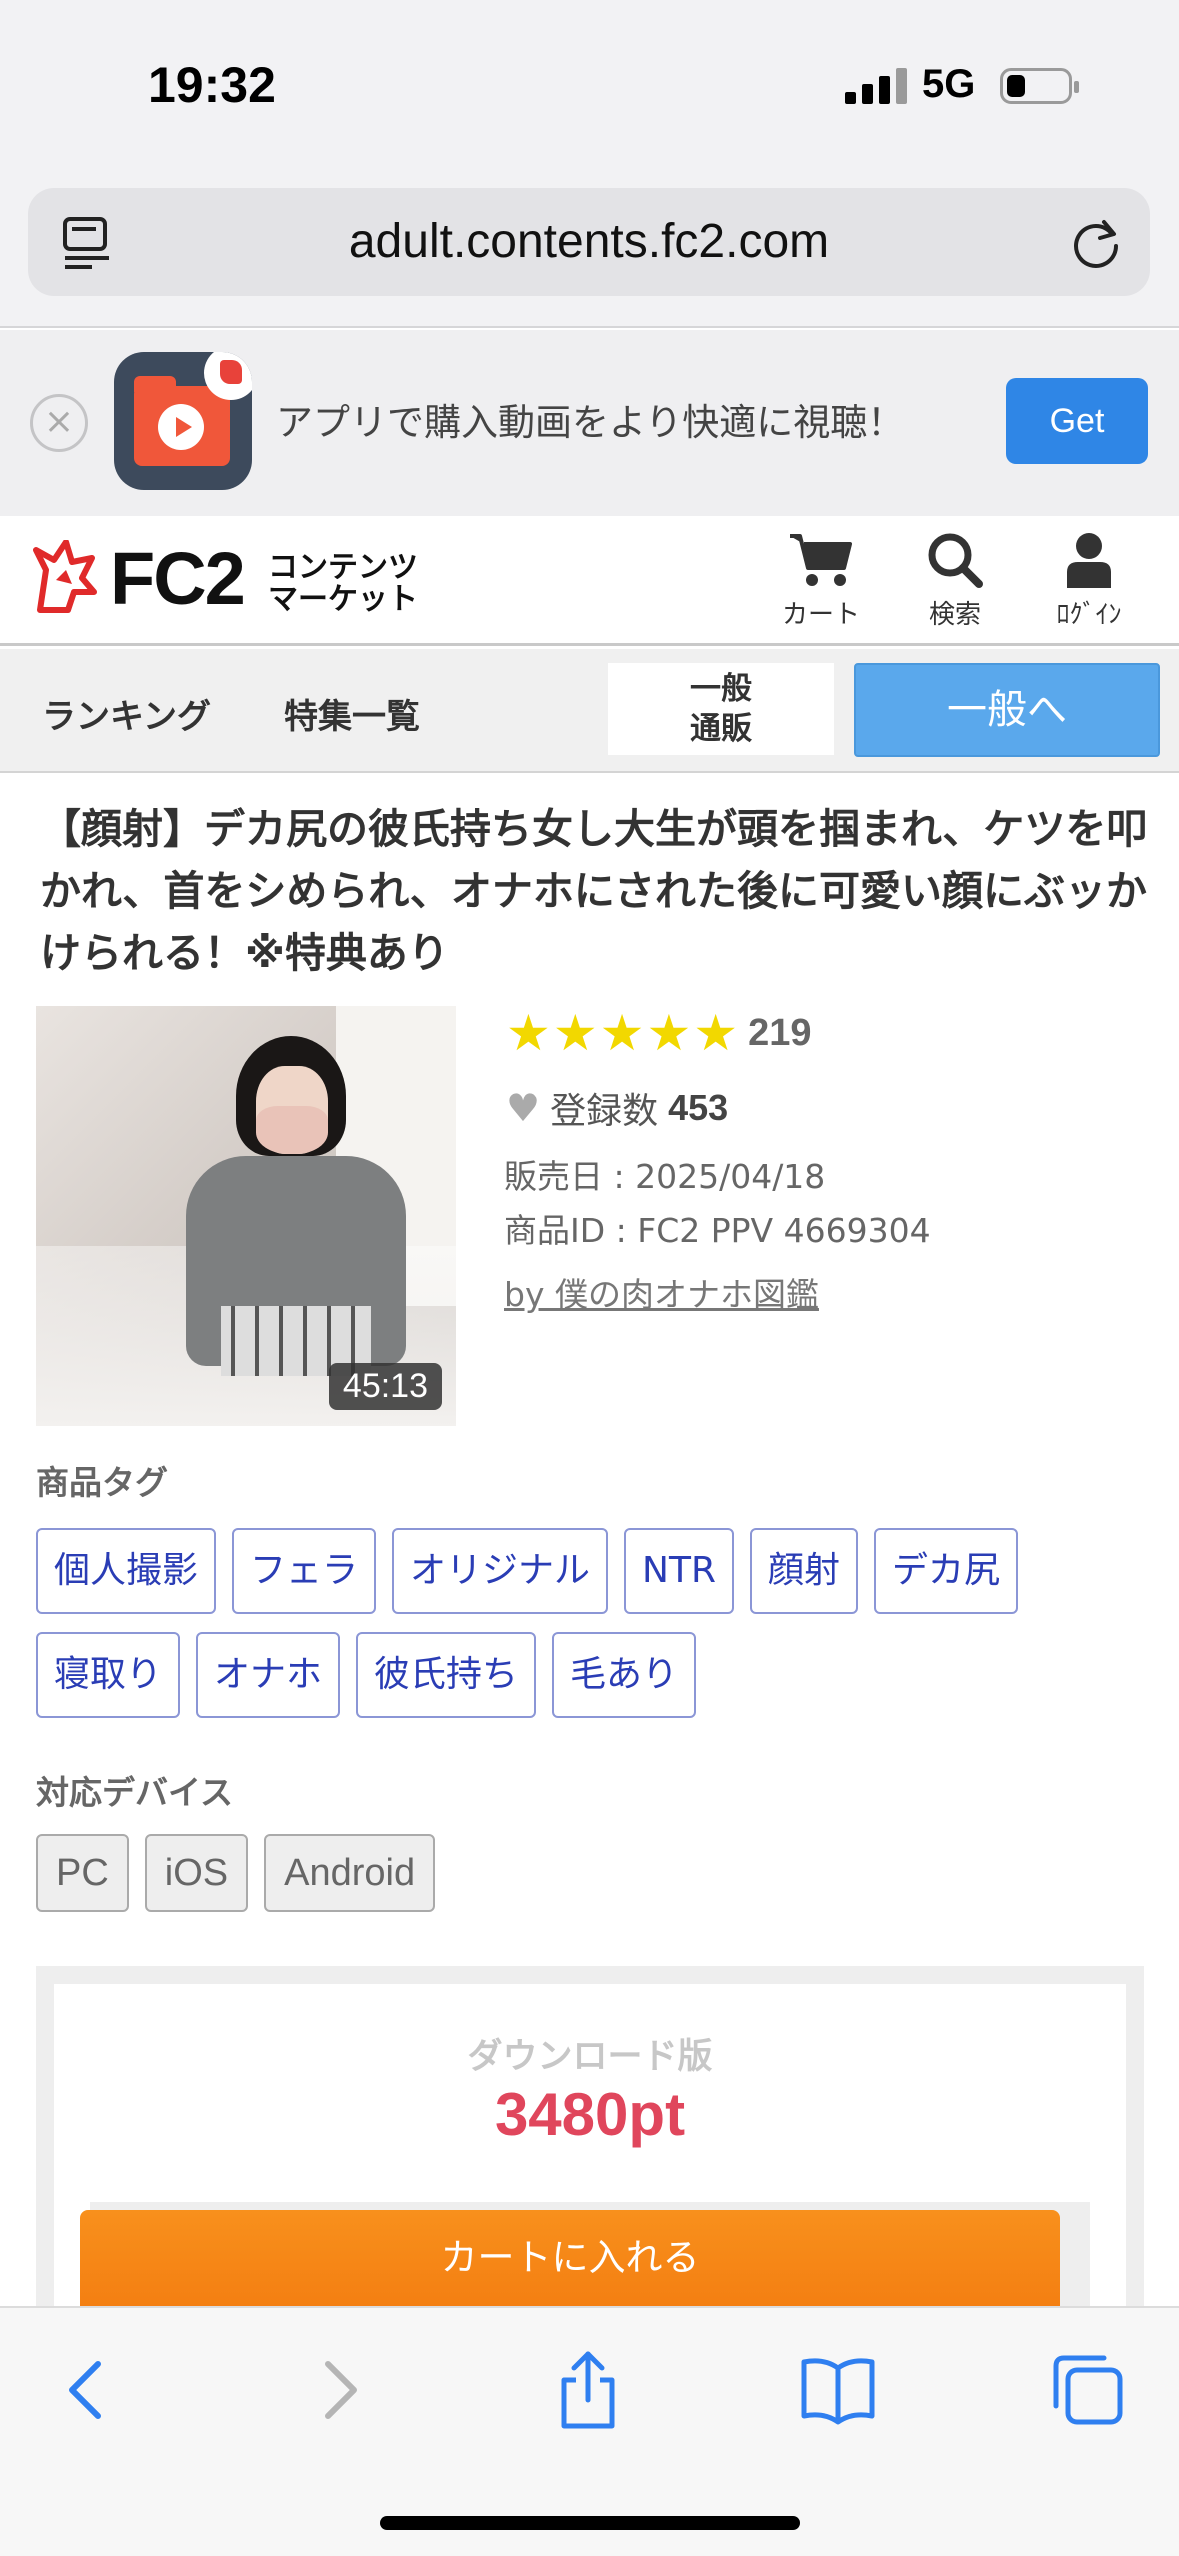 The image size is (1179, 2556). What do you see at coordinates (721, 689) in the screenshot?
I see `mode-line1: 一般` at bounding box center [721, 689].